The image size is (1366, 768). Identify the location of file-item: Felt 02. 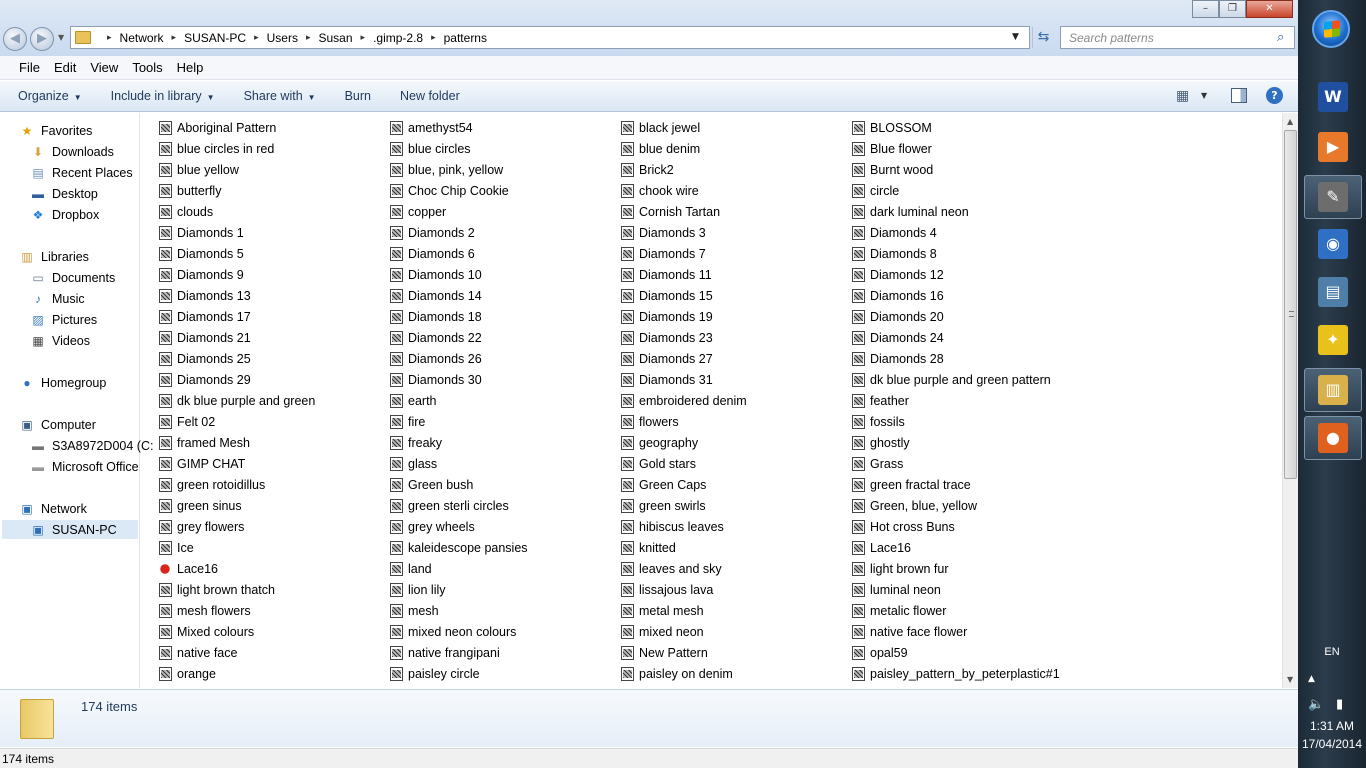
(237, 421).